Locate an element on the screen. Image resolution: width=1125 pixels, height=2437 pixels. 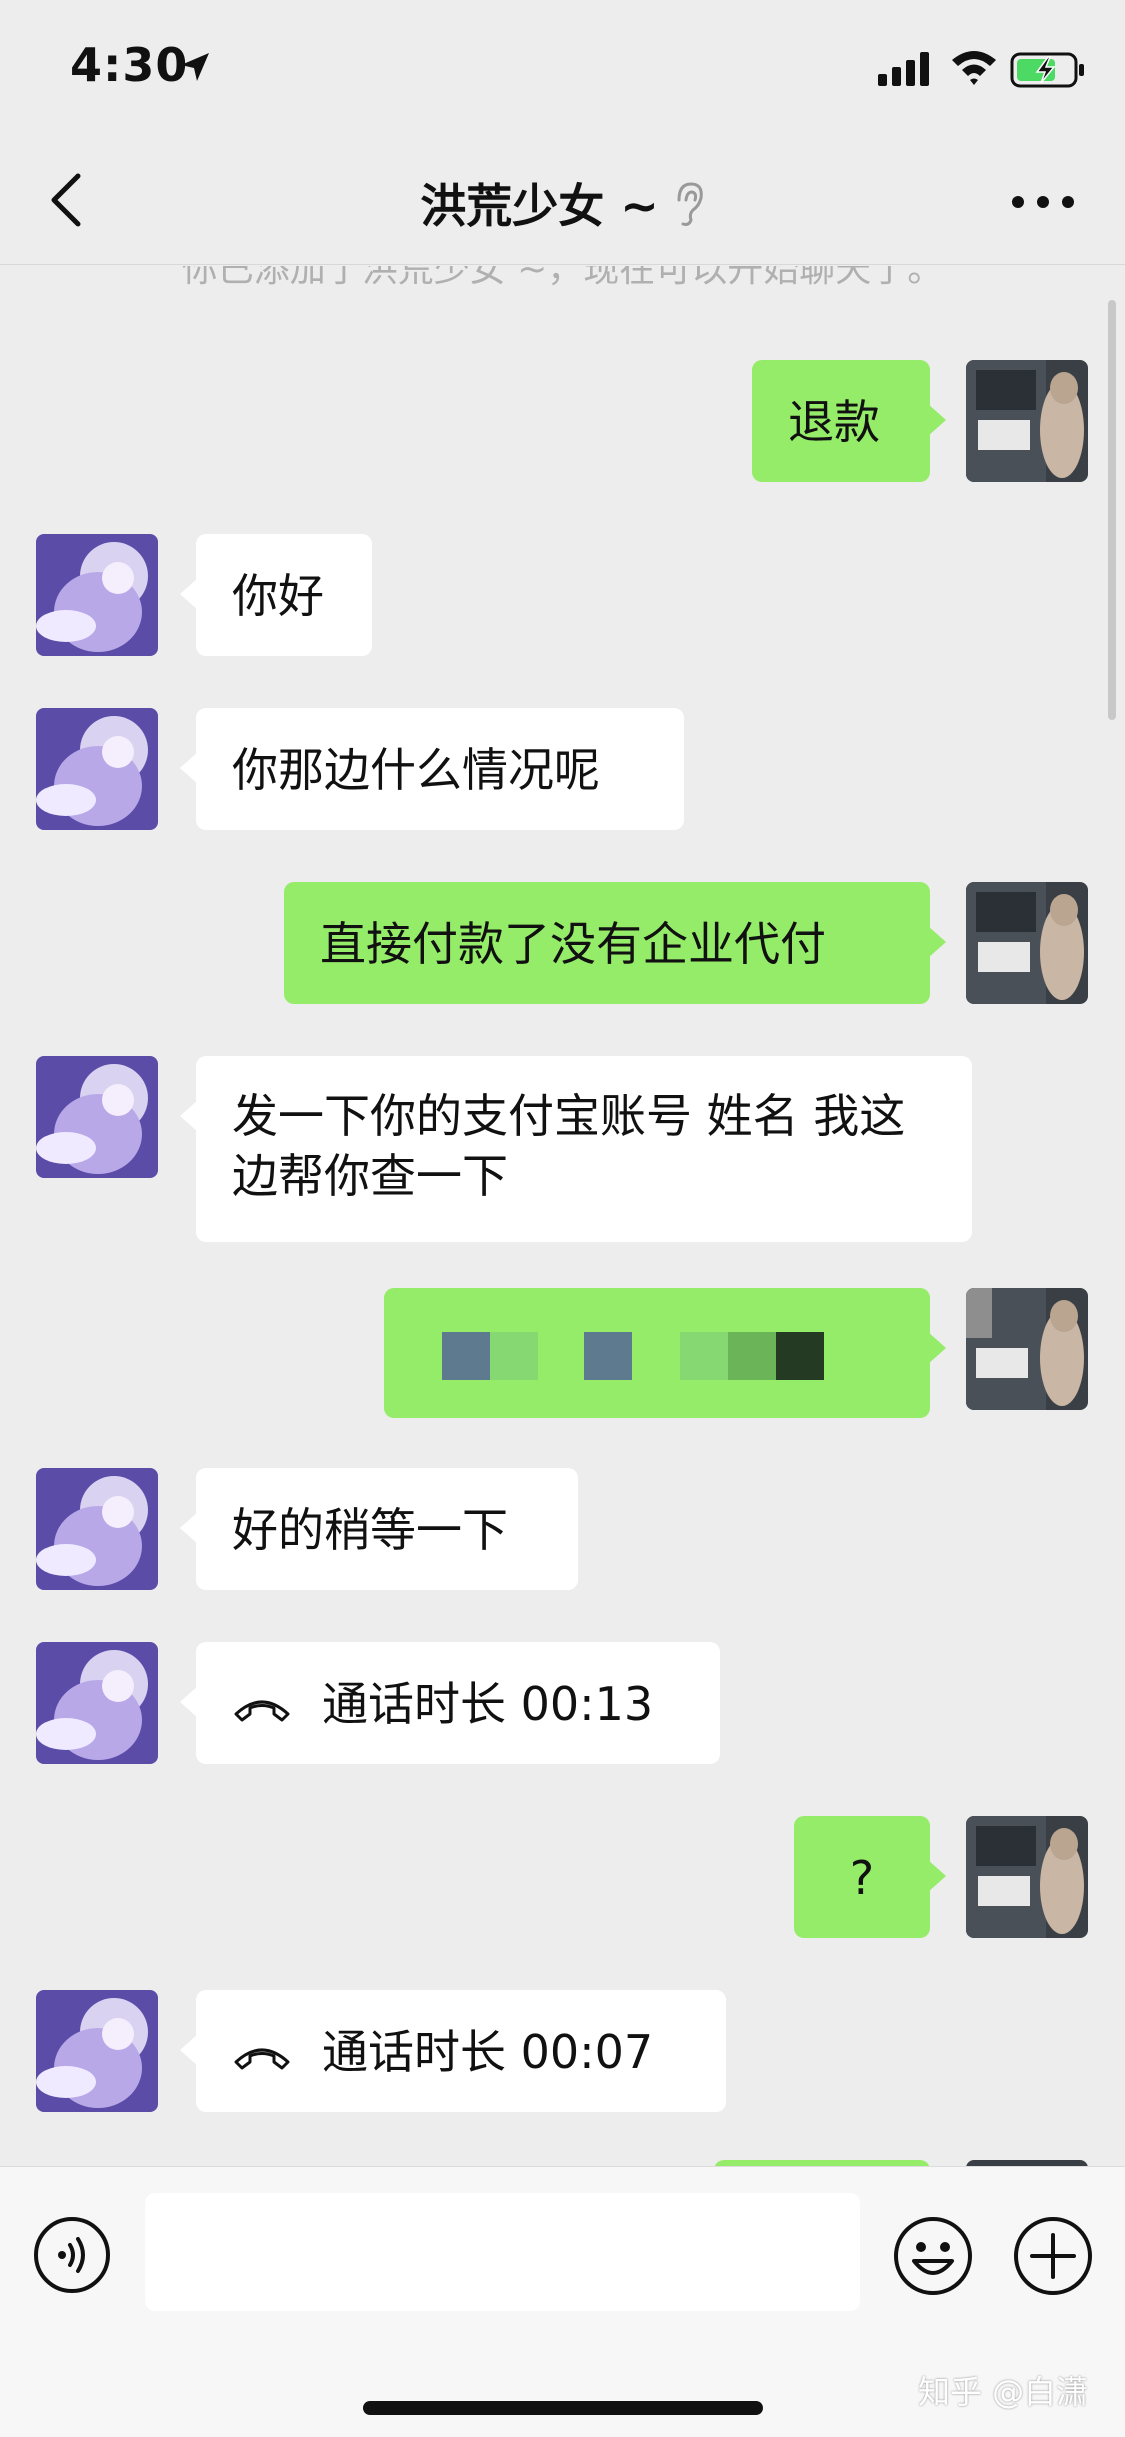
status-bar: 4:30 is located at coordinates (562, 66).